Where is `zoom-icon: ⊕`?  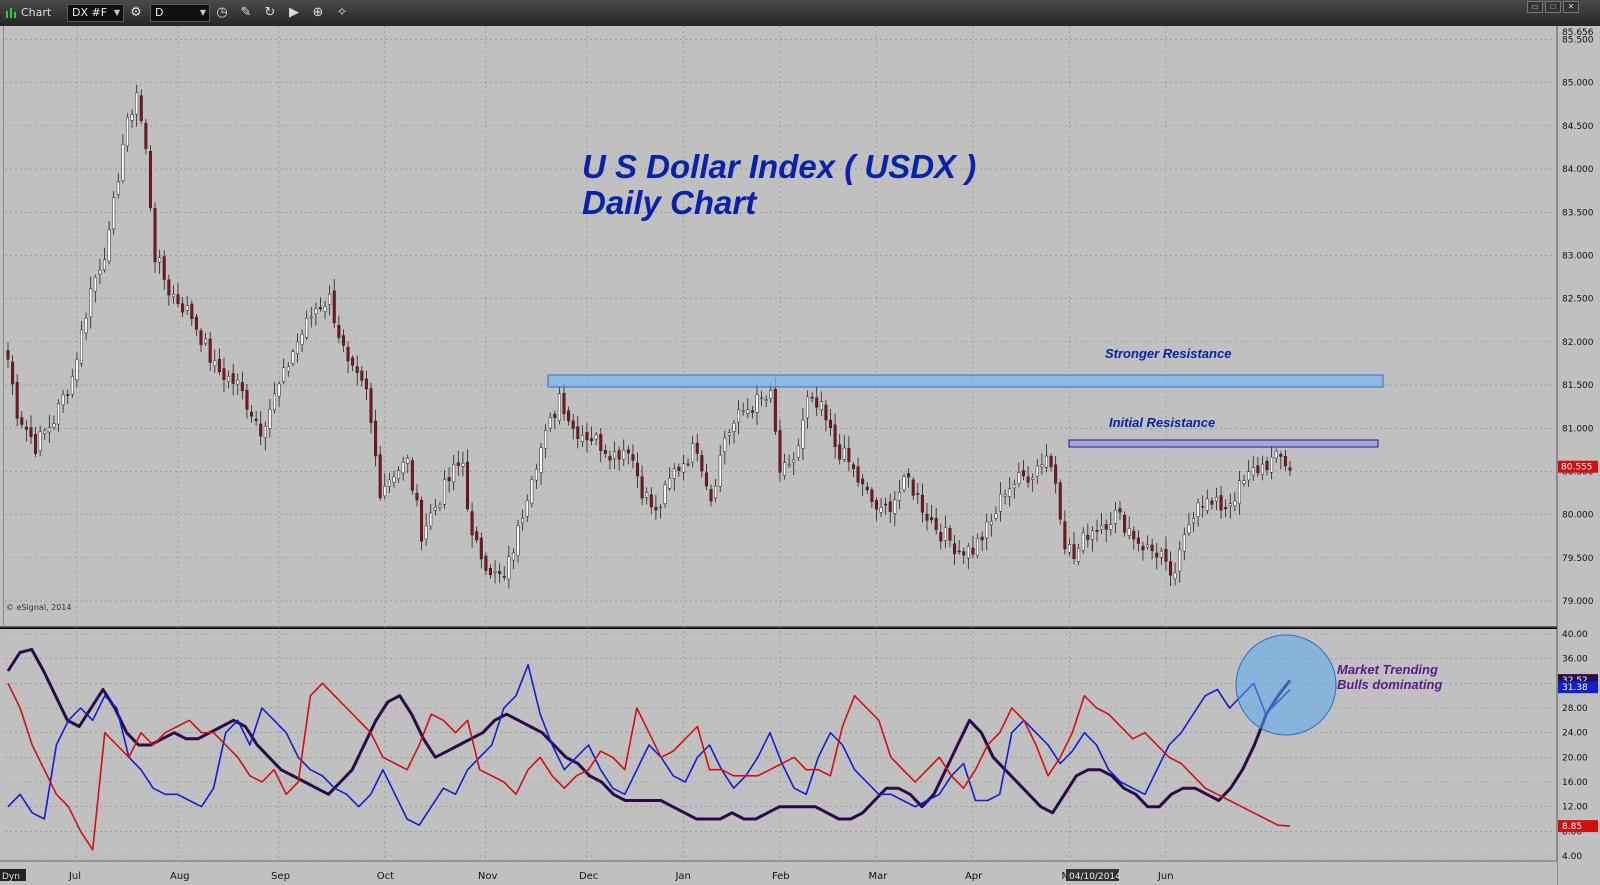 zoom-icon: ⊕ is located at coordinates (318, 13).